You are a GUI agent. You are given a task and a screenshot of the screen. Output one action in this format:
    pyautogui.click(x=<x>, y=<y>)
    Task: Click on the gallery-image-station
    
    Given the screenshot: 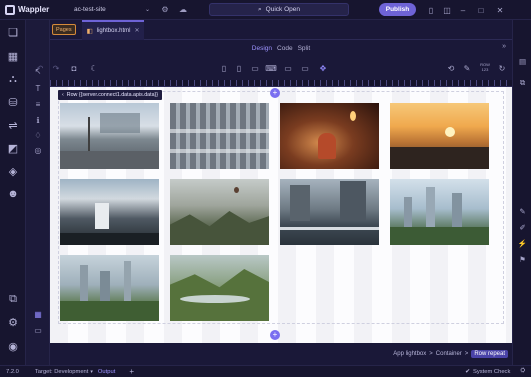 What is the action you would take?
    pyautogui.click(x=109, y=212)
    